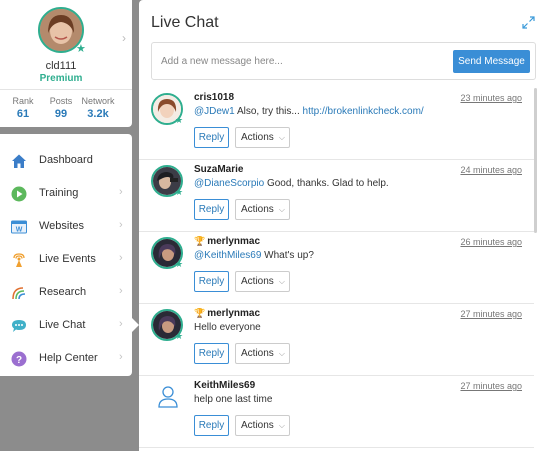 The image size is (545, 451). I want to click on sidebar-item-label: Live Events, so click(67, 259).